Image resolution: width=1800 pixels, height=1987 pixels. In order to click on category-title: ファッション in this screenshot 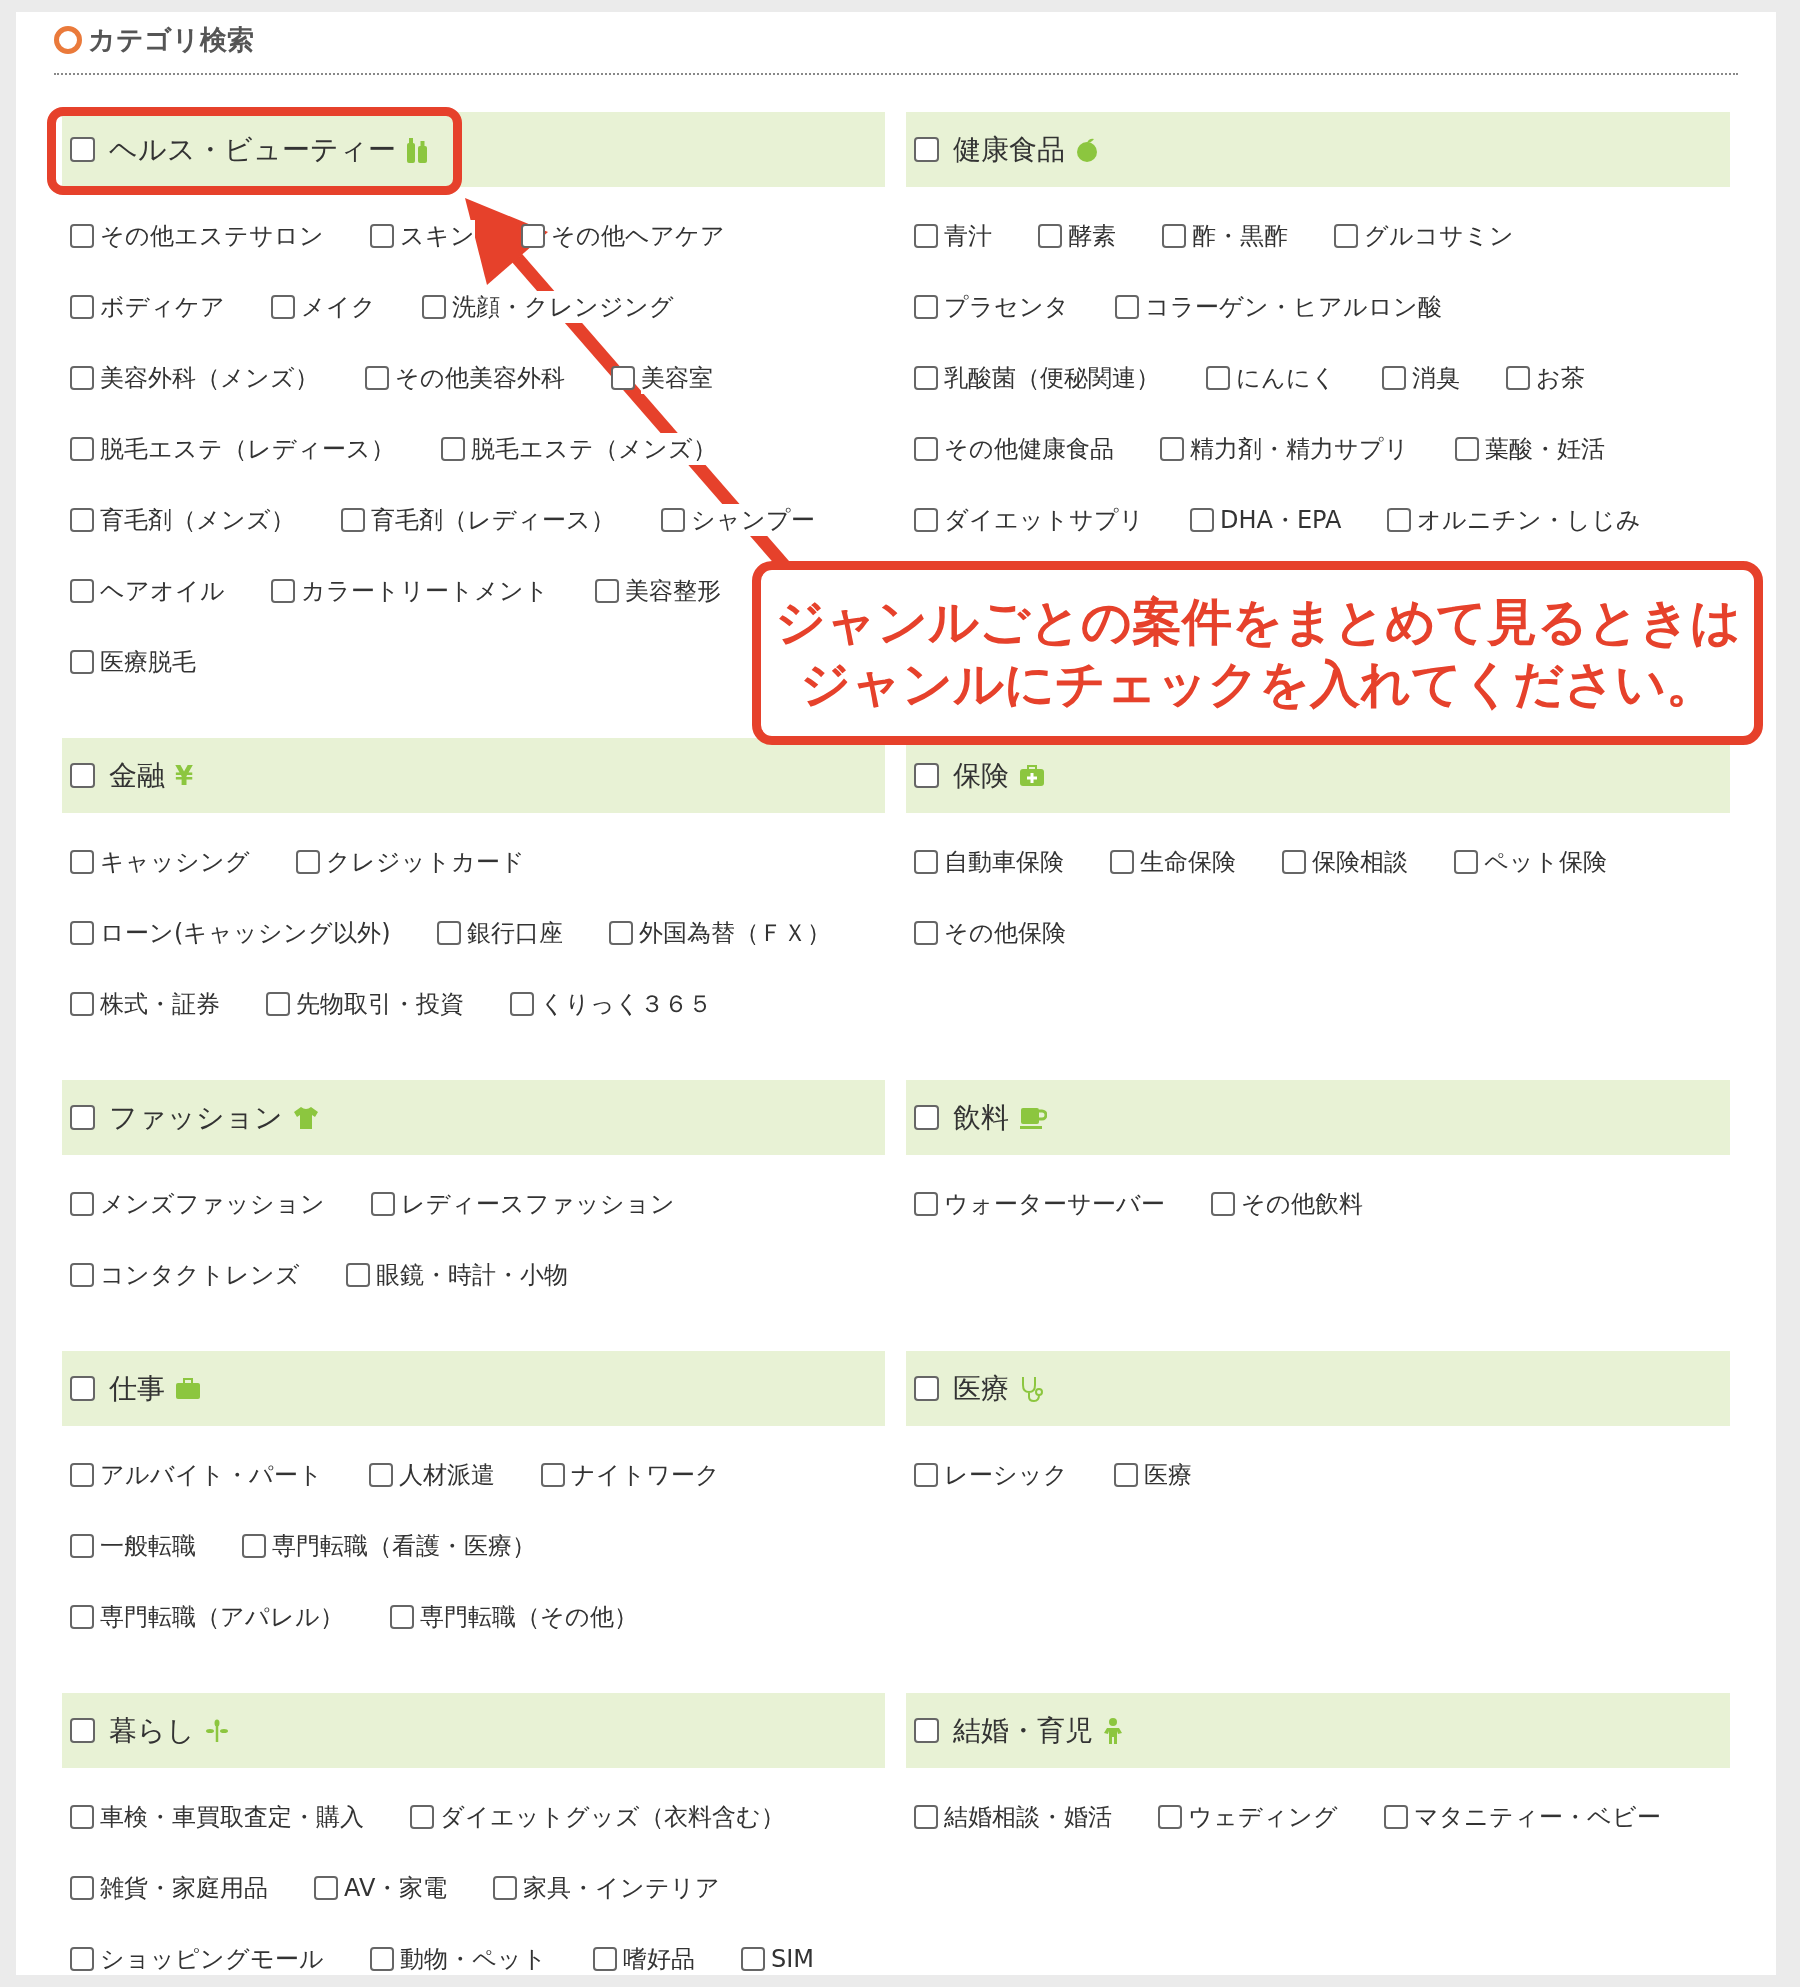, I will do `click(196, 1117)`.